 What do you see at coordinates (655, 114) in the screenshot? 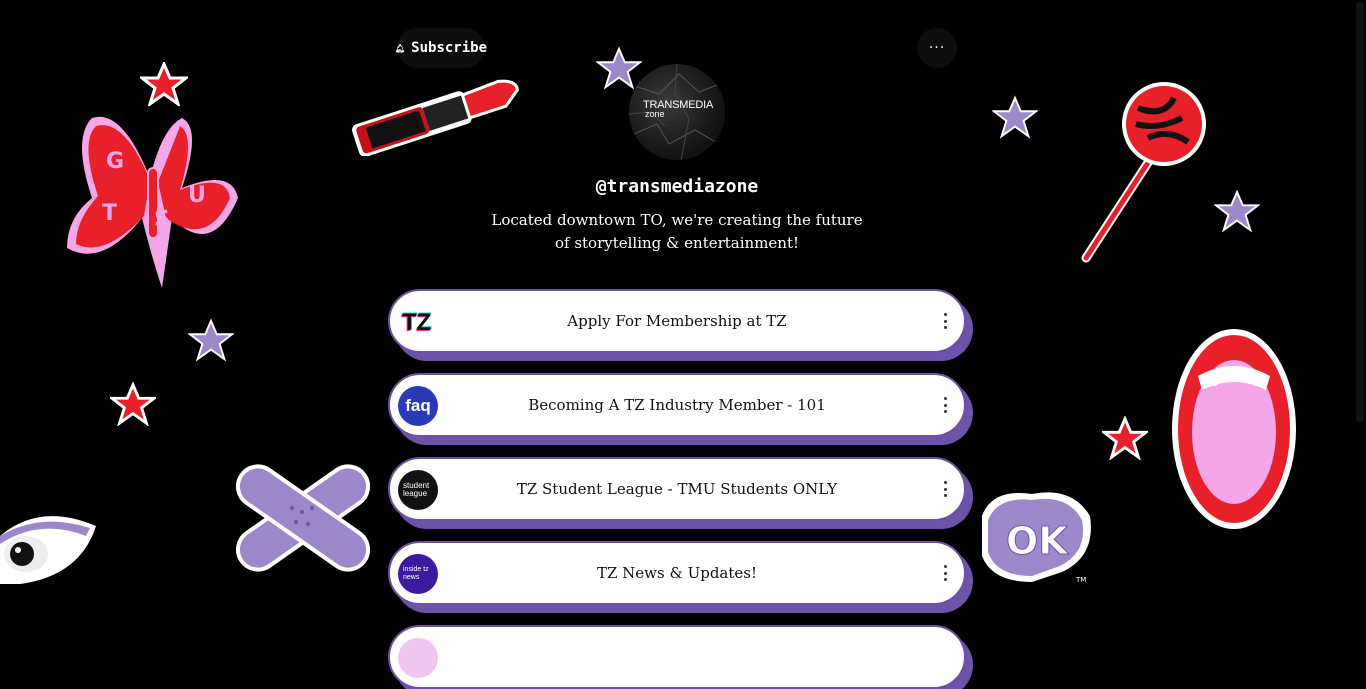
I see `avatar-logo-line2: zone` at bounding box center [655, 114].